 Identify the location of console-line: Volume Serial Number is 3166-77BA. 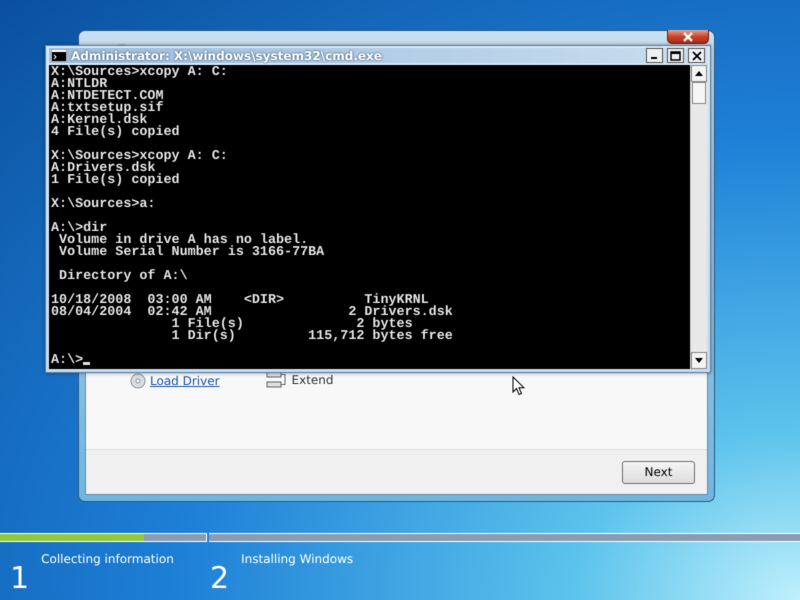
(192, 253).